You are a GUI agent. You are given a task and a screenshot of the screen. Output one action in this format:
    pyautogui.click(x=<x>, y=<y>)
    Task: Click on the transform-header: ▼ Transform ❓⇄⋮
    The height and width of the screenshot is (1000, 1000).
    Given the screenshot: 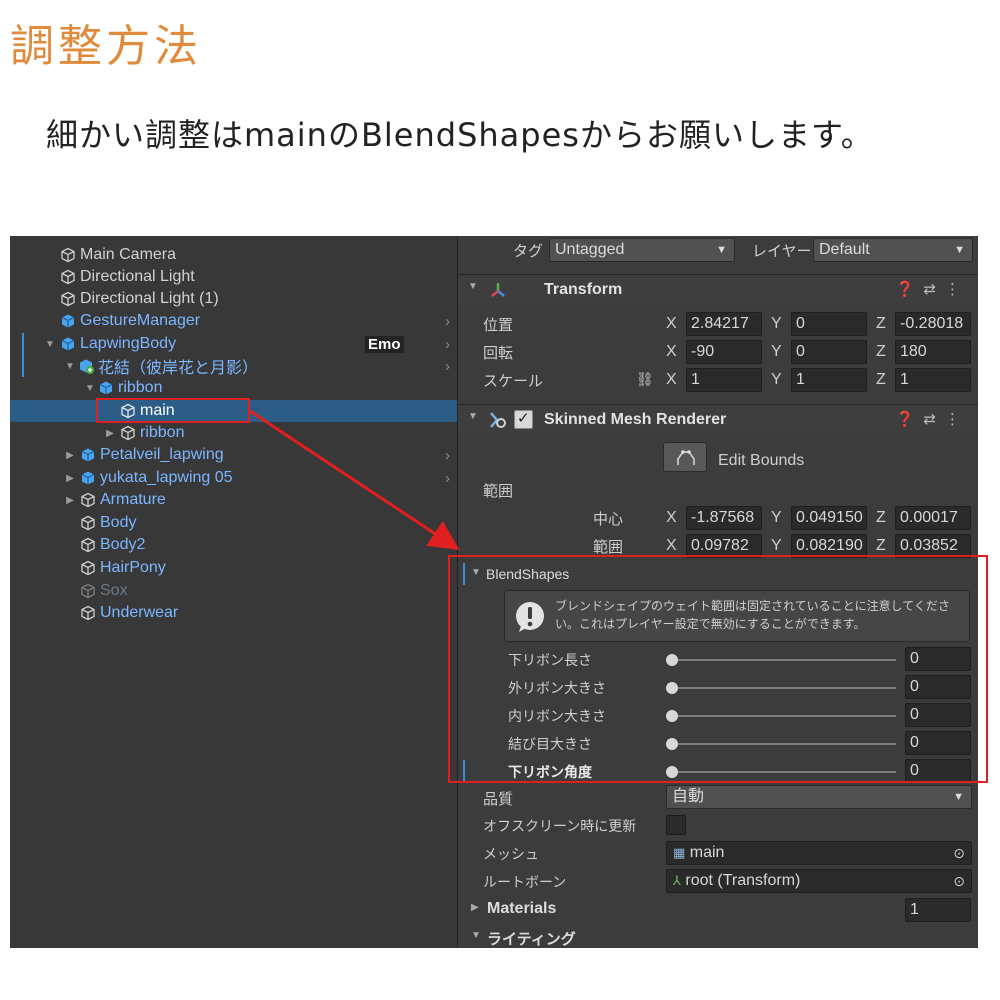 What is the action you would take?
    pyautogui.click(x=718, y=289)
    